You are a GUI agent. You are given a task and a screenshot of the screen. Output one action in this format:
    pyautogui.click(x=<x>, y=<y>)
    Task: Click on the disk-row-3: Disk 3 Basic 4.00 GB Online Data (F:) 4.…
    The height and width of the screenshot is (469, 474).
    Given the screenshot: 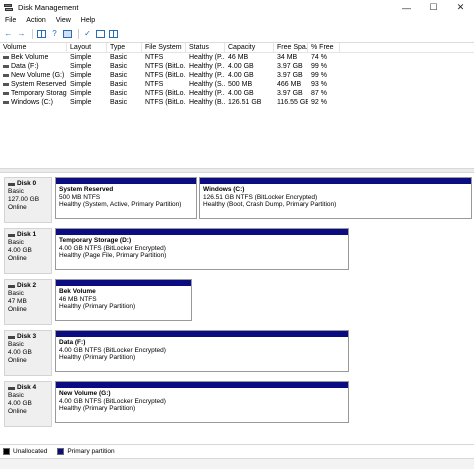 What is the action you would take?
    pyautogui.click(x=237, y=352)
    